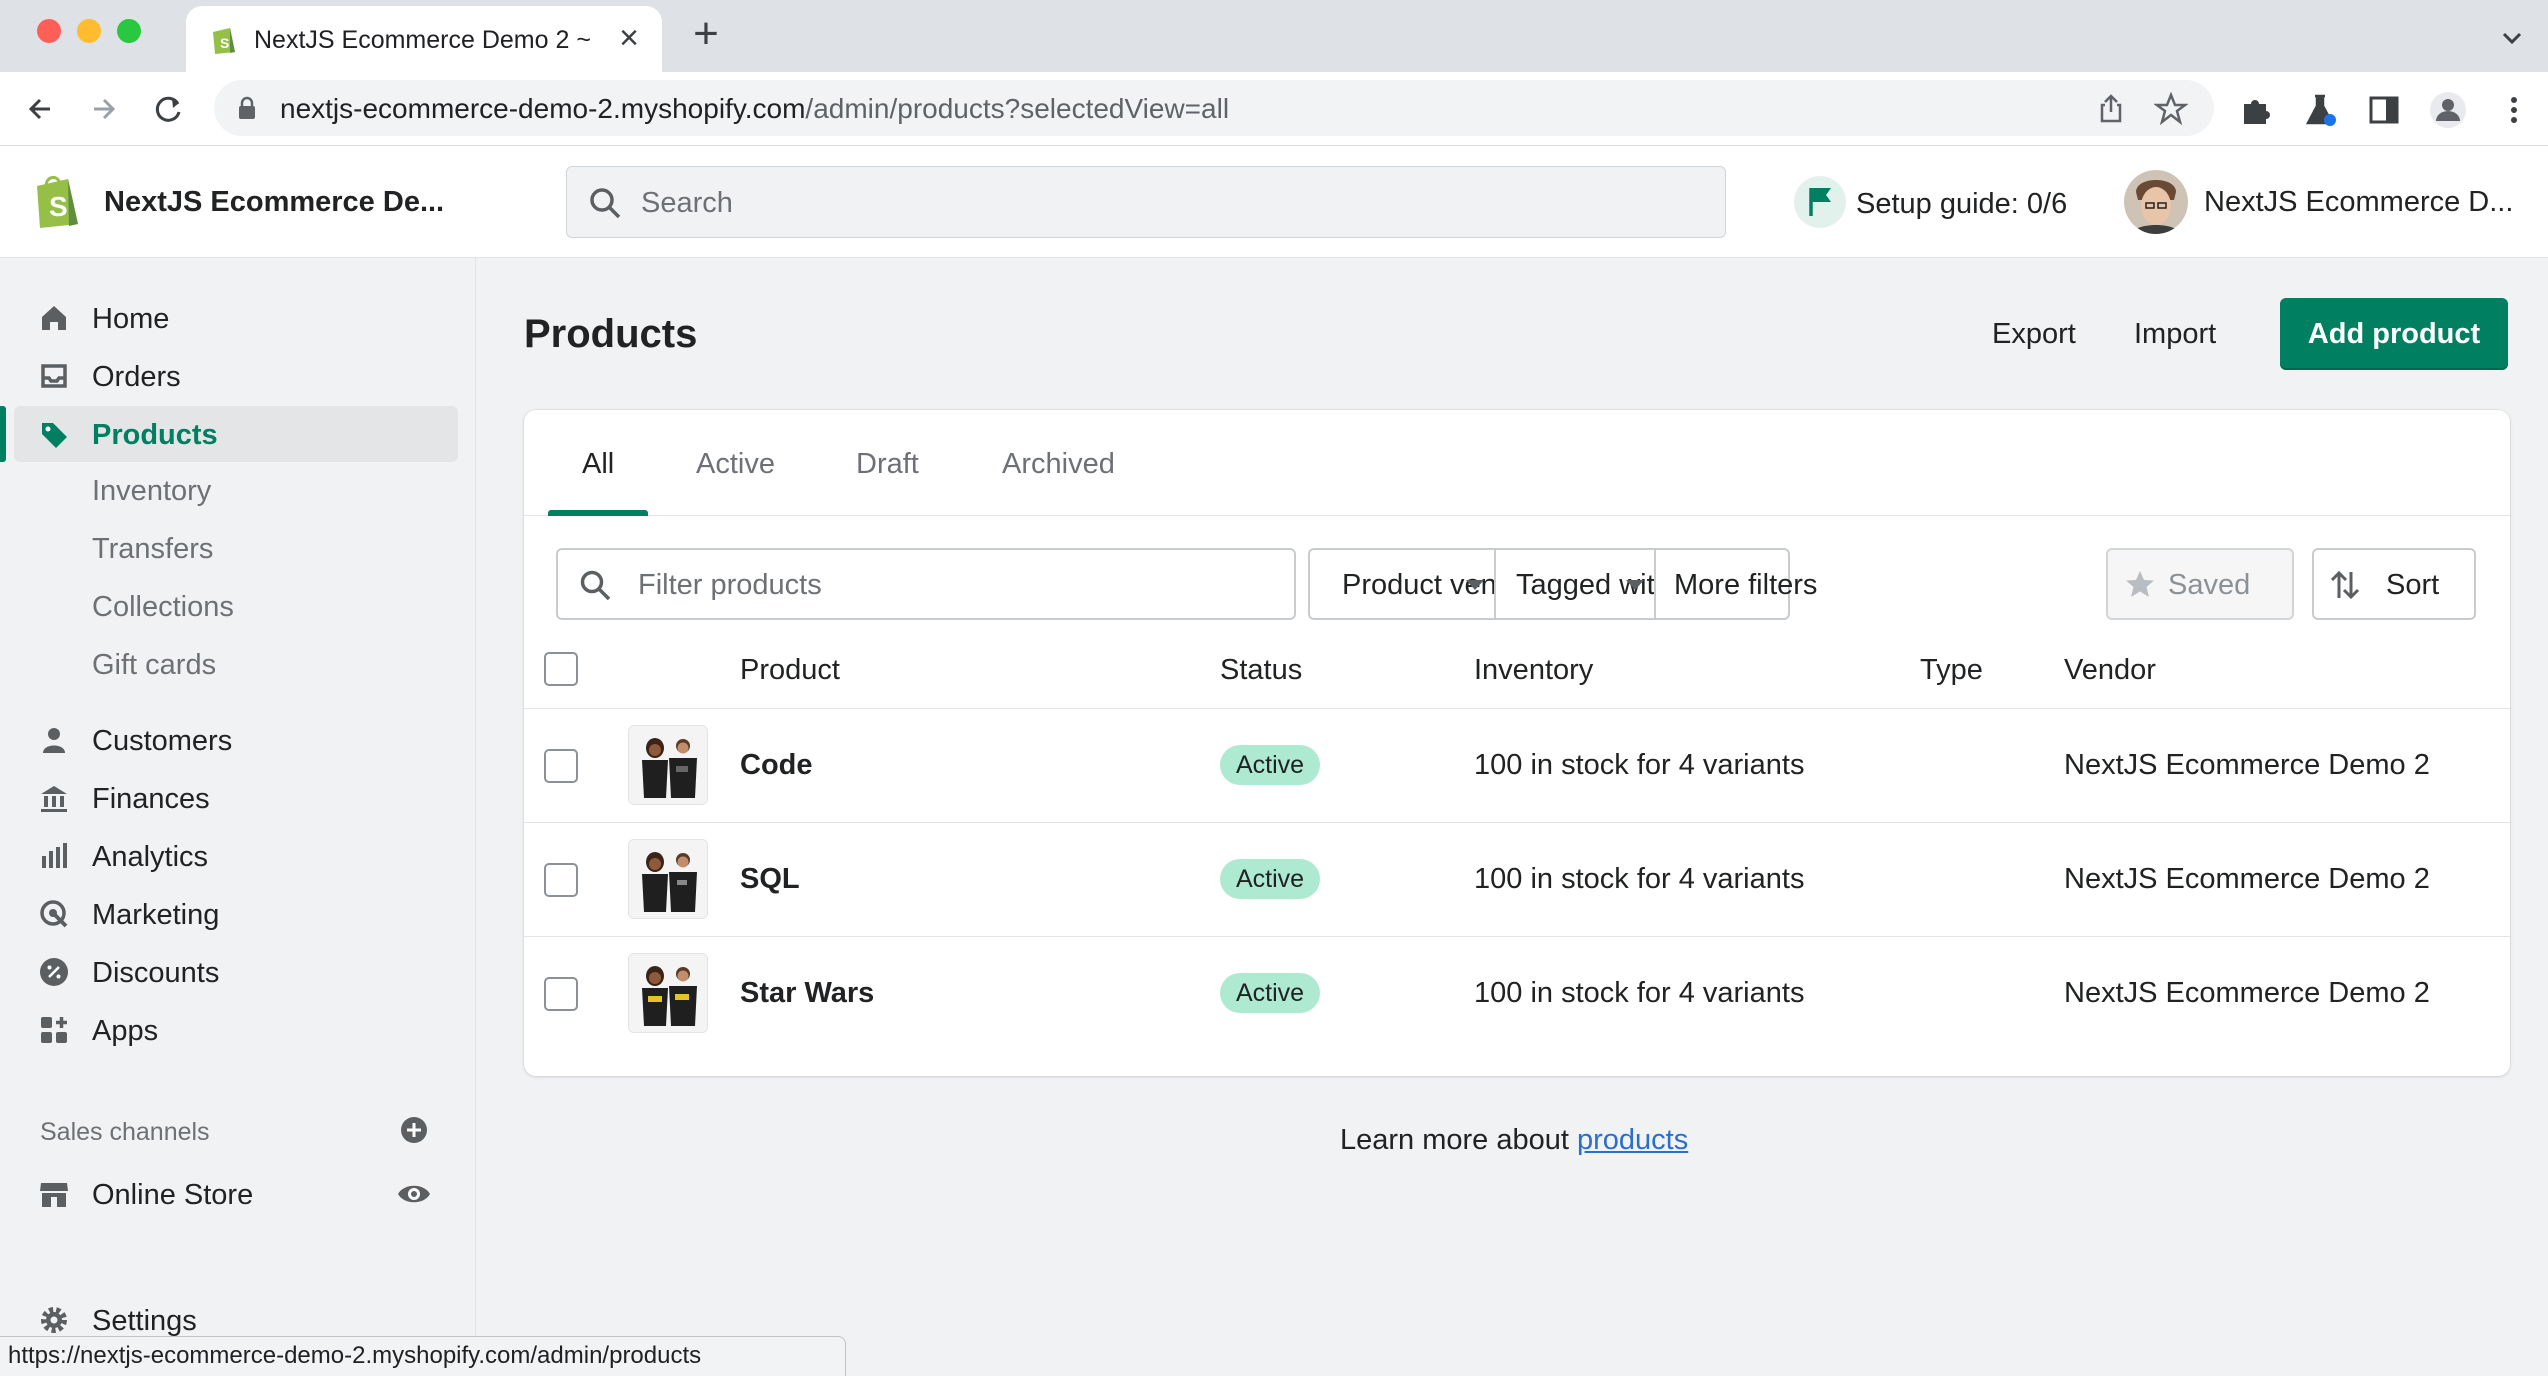 Image resolution: width=2548 pixels, height=1376 pixels. I want to click on column-header-vendor: Vendor, so click(2110, 670).